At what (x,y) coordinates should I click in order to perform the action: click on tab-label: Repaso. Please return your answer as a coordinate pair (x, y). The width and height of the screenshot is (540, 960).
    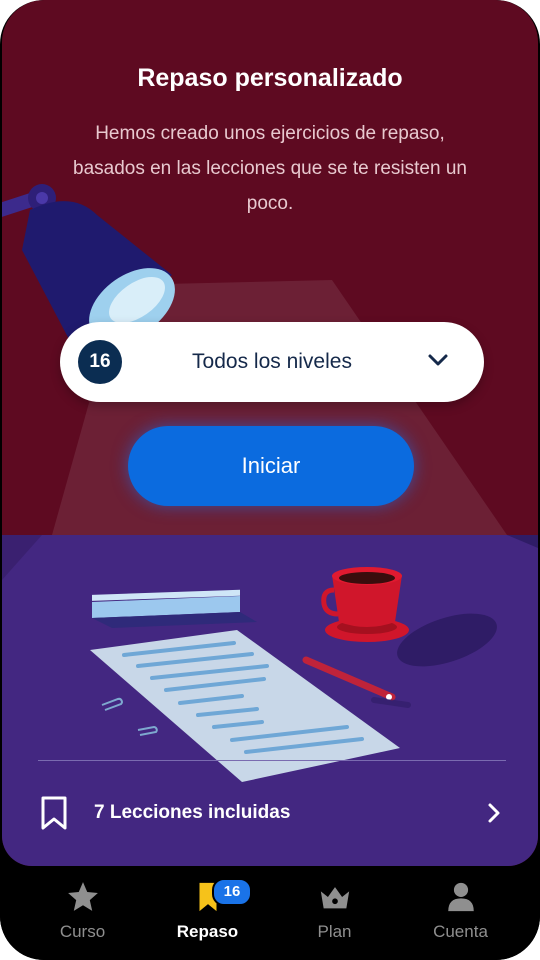
    Looking at the image, I should click on (207, 931).